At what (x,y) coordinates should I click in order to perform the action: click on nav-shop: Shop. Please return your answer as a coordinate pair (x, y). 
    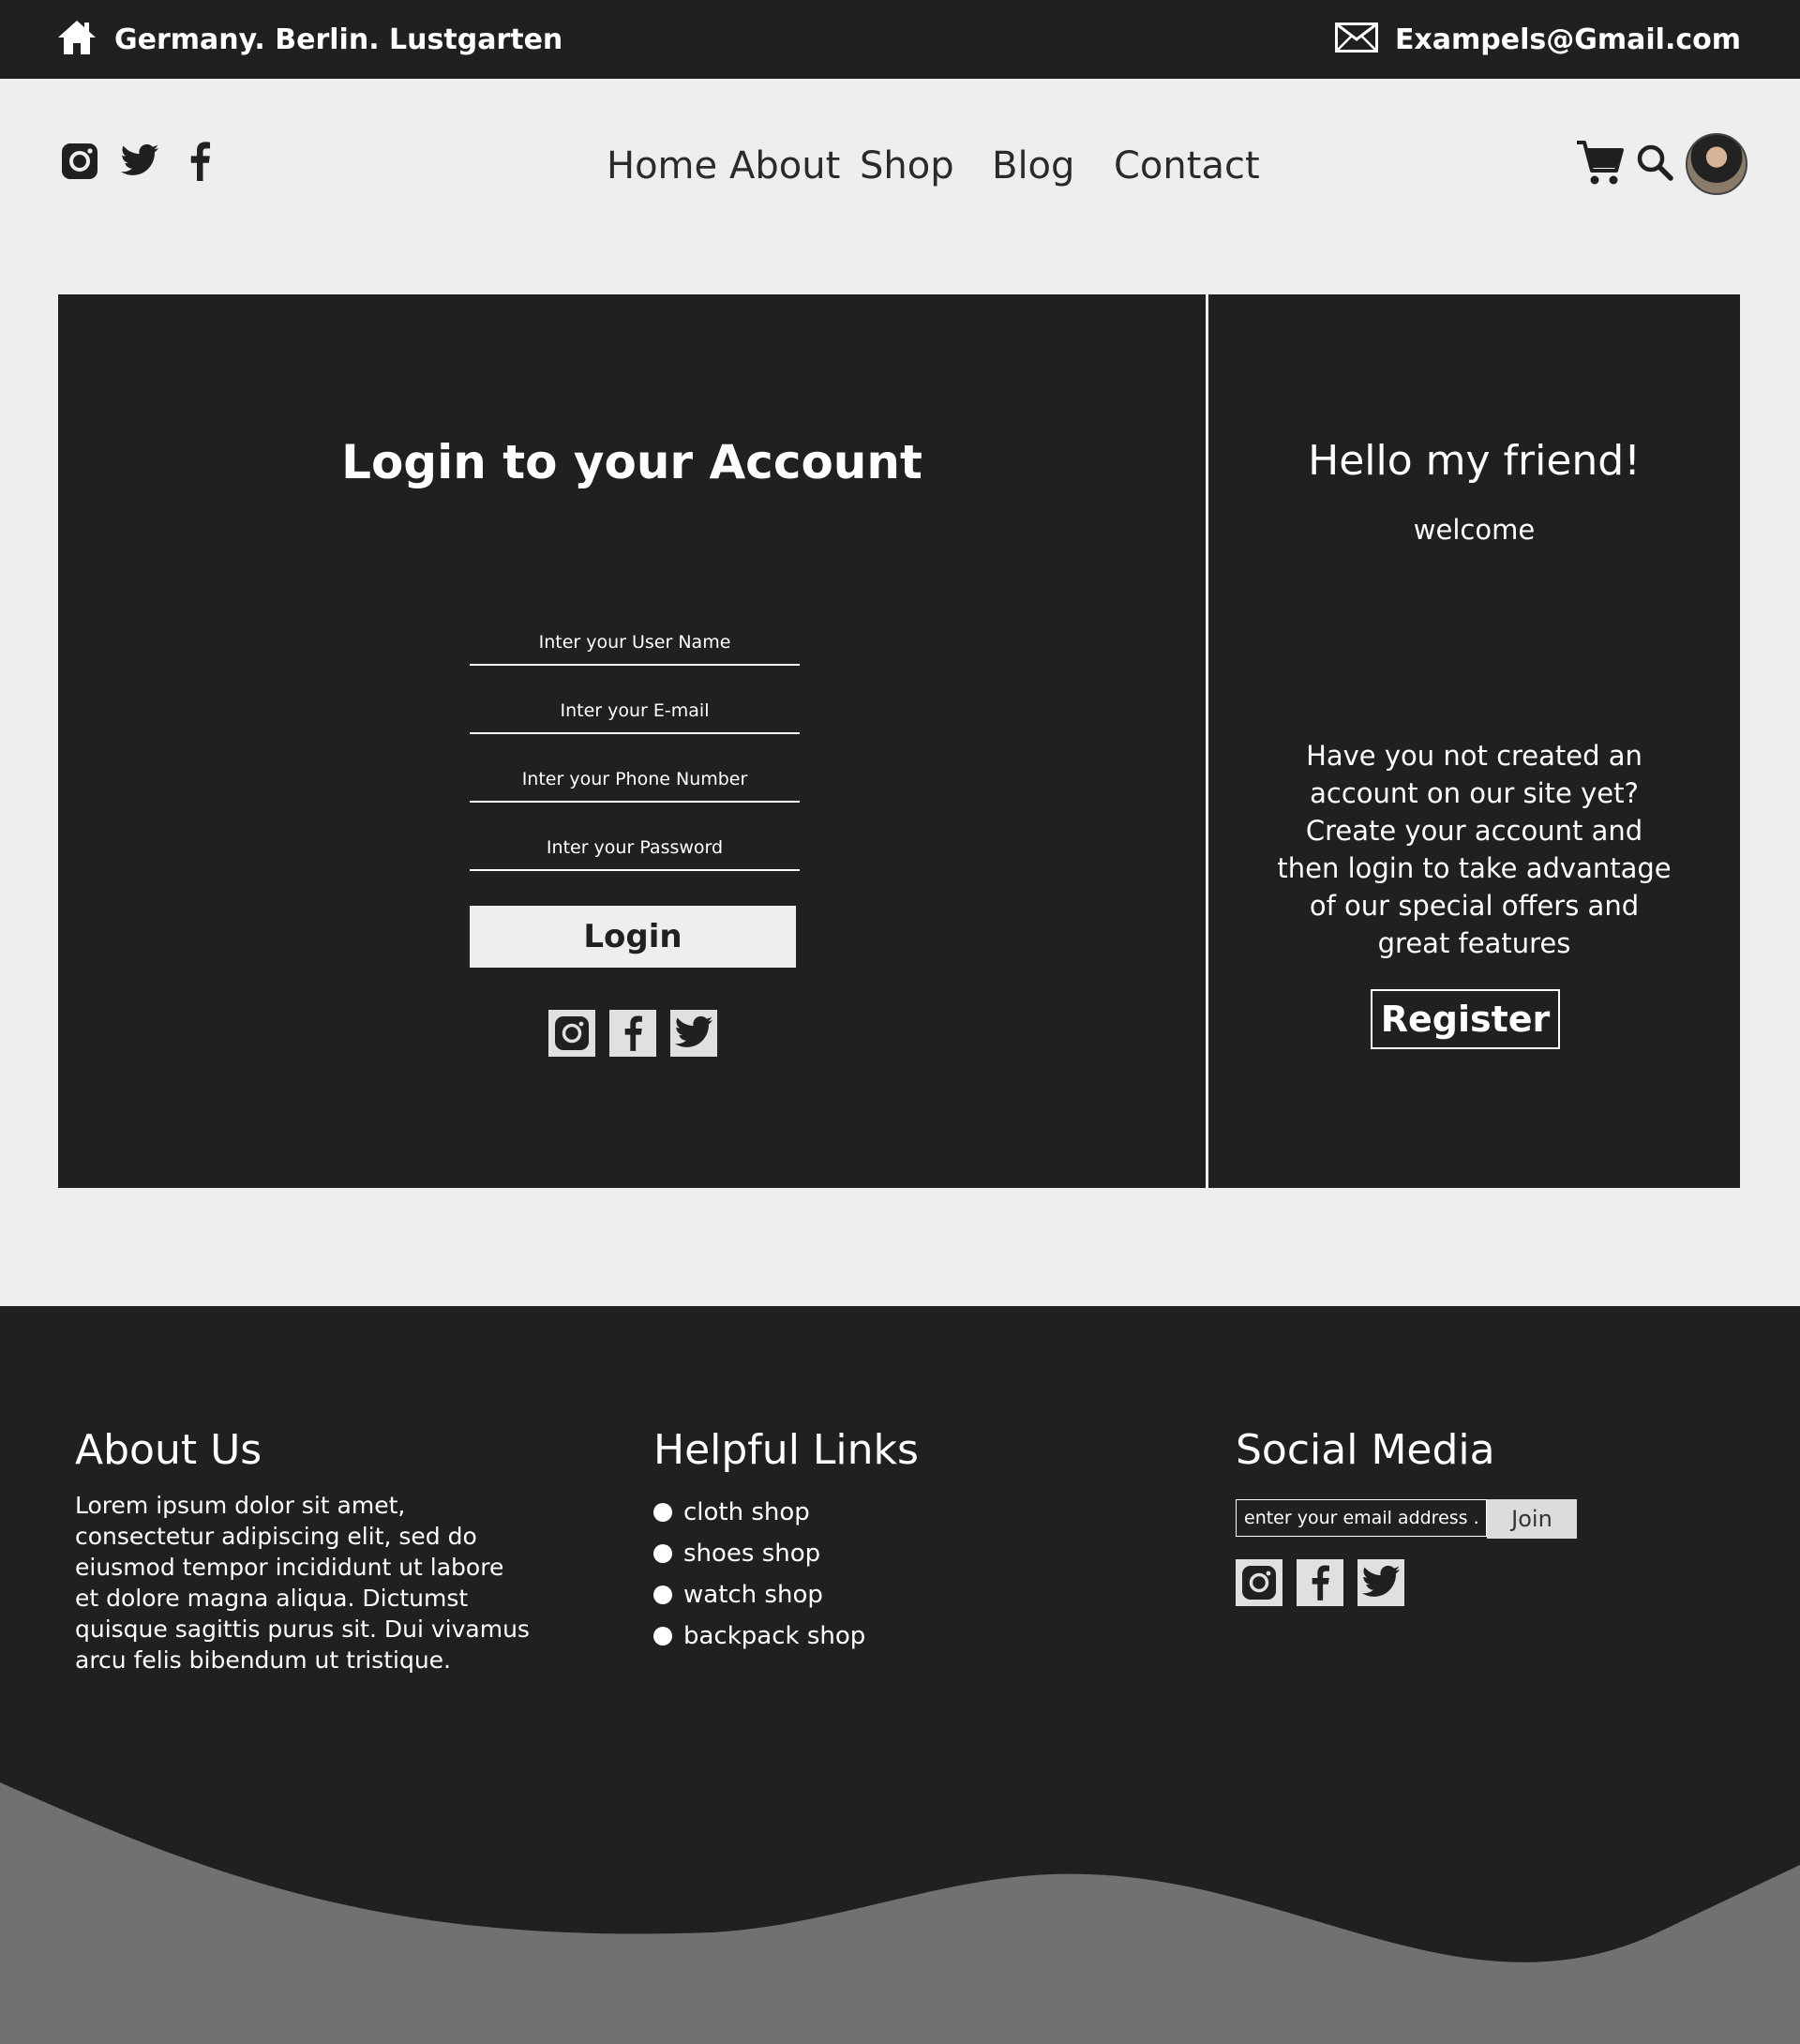
    Looking at the image, I should click on (907, 166).